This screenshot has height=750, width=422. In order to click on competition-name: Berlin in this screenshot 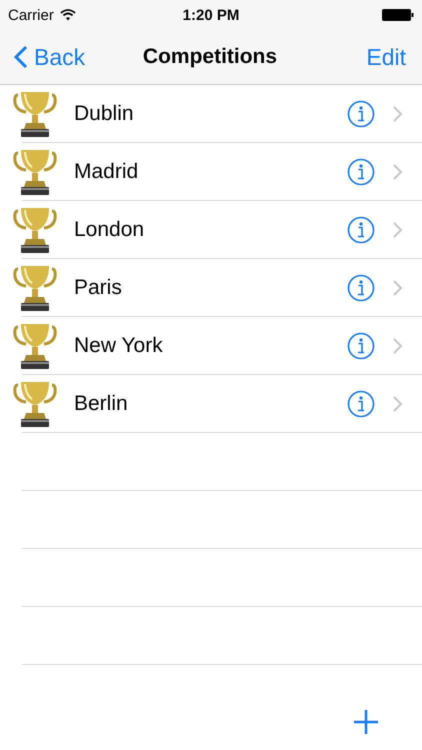, I will do `click(210, 404)`.